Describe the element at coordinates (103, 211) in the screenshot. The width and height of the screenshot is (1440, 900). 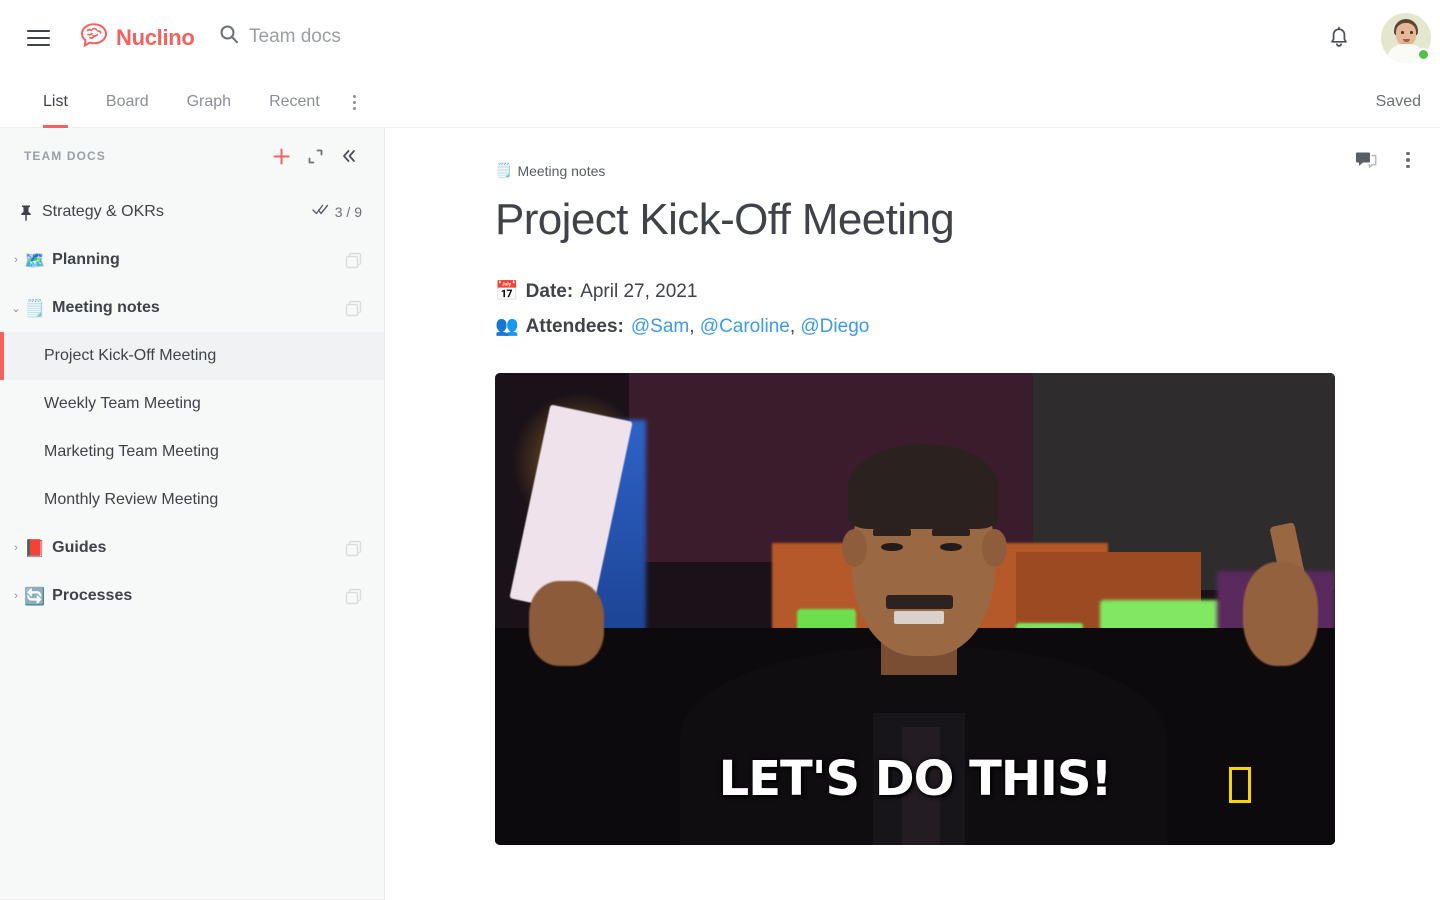
I see `sidebar-item-label: Strategy & OKRs` at that location.